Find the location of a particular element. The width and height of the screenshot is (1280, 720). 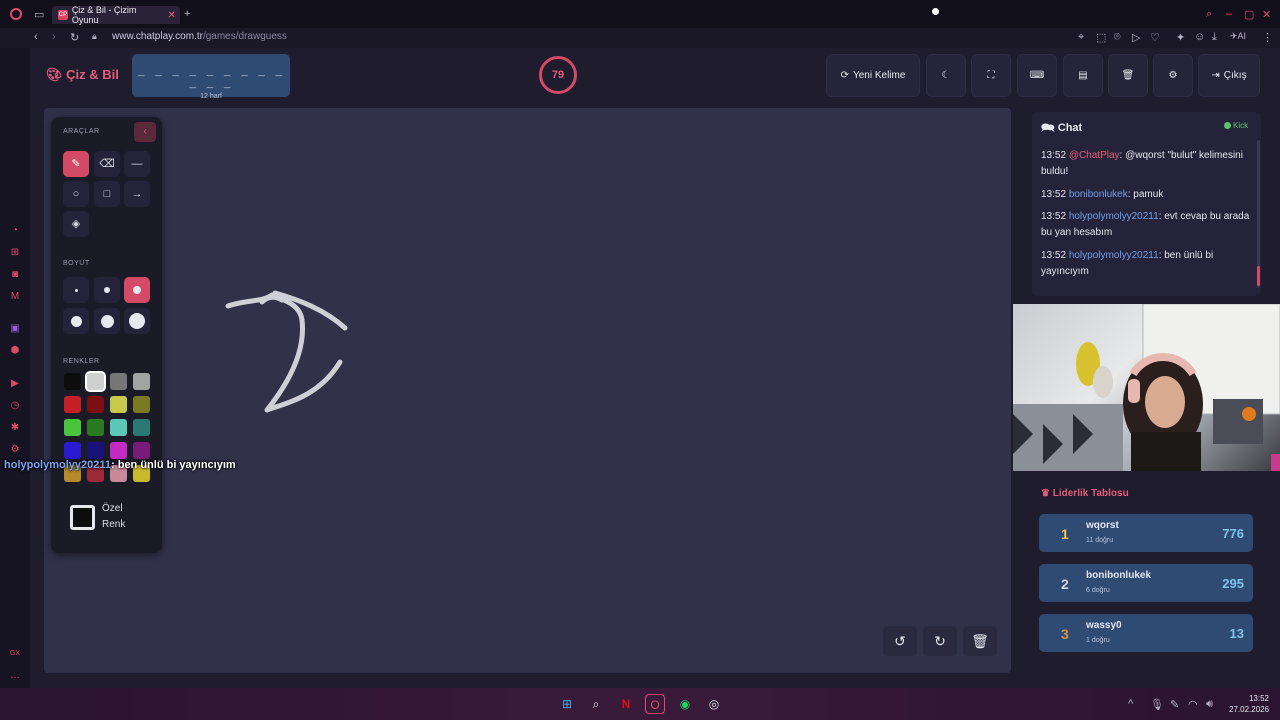

extensions-sidebar-icon: ✱ is located at coordinates (15, 428).